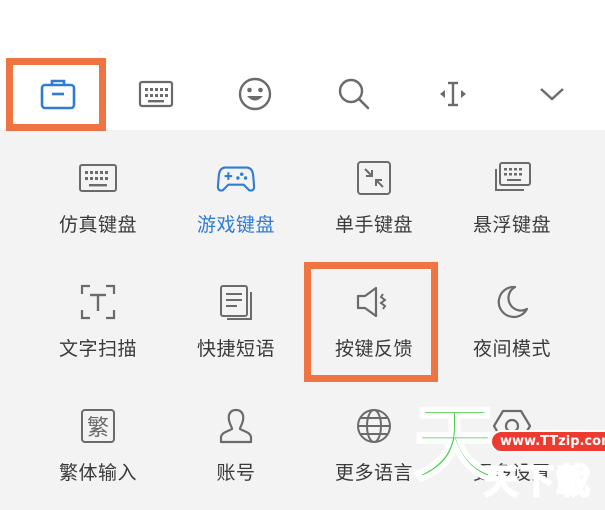 This screenshot has width=605, height=510. I want to click on toolbox-icon, so click(58, 94).